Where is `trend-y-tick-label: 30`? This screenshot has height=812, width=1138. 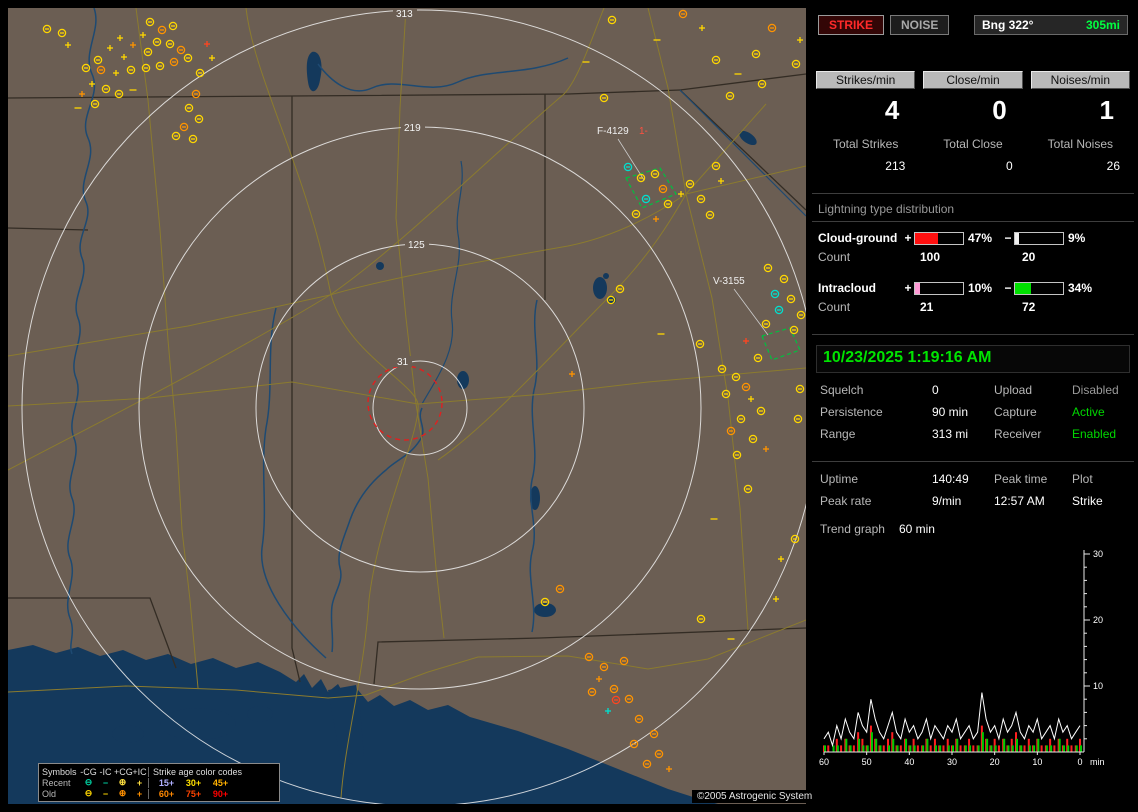 trend-y-tick-label: 30 is located at coordinates (1098, 554).